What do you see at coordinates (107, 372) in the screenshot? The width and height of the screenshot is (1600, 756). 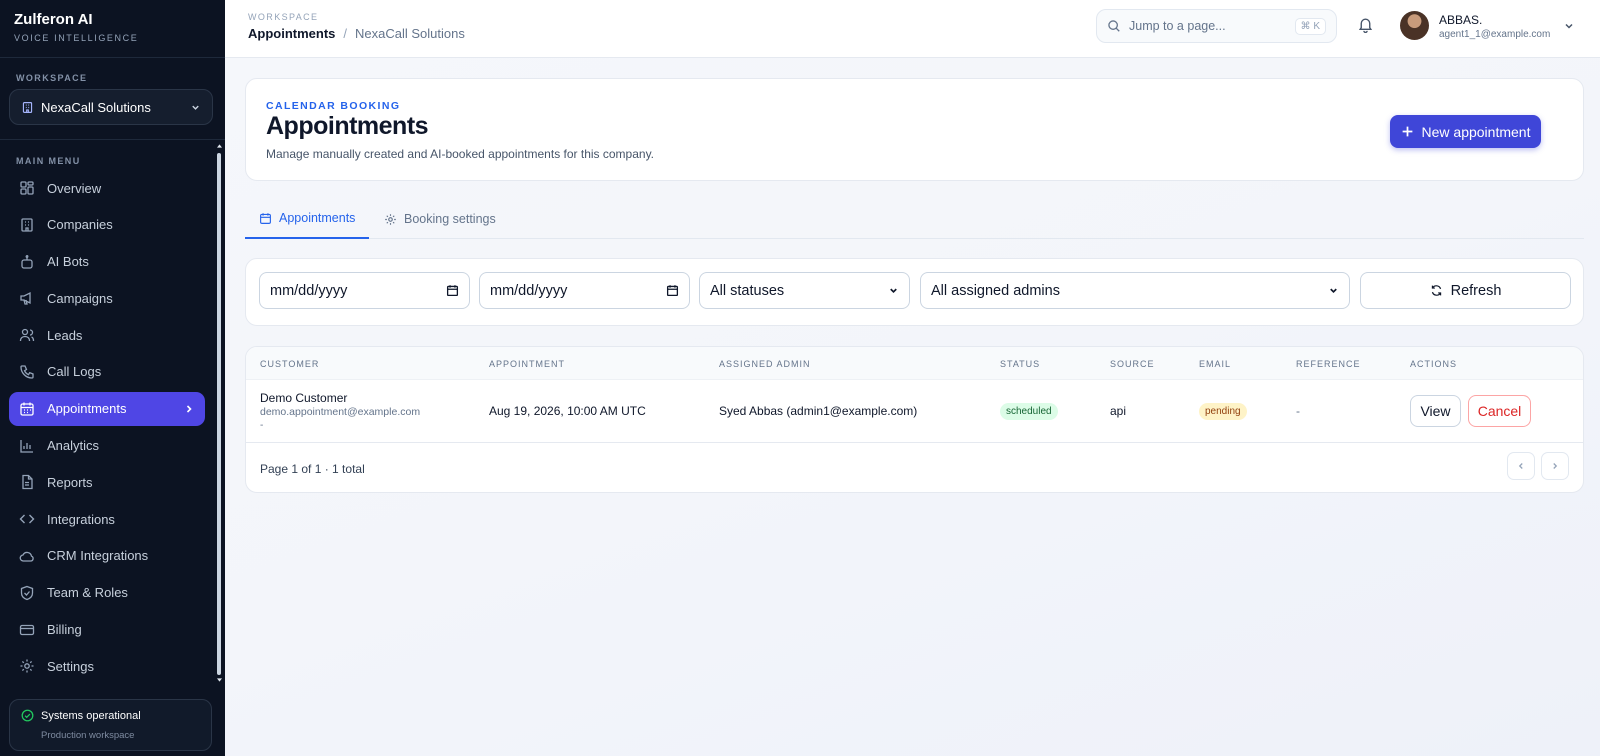 I see `sidebar-item-call-logs: Call Logs` at bounding box center [107, 372].